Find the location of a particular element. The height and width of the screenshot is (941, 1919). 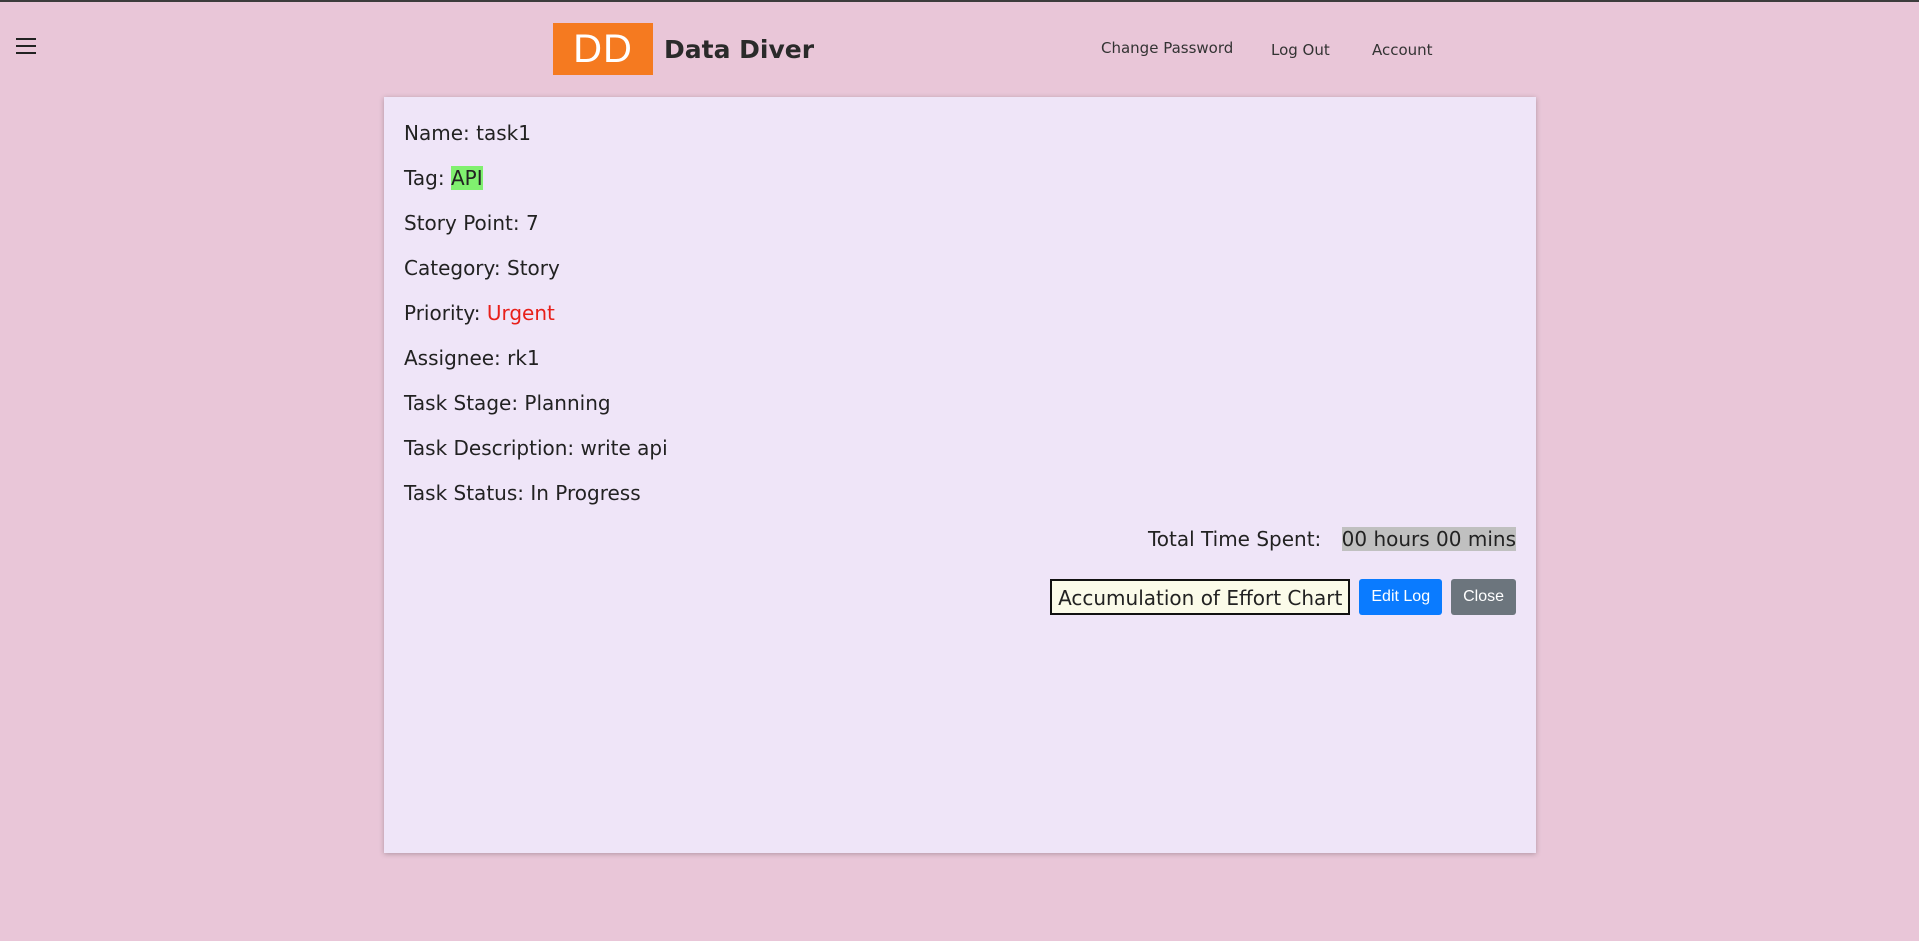

account-link: Account is located at coordinates (1402, 50).